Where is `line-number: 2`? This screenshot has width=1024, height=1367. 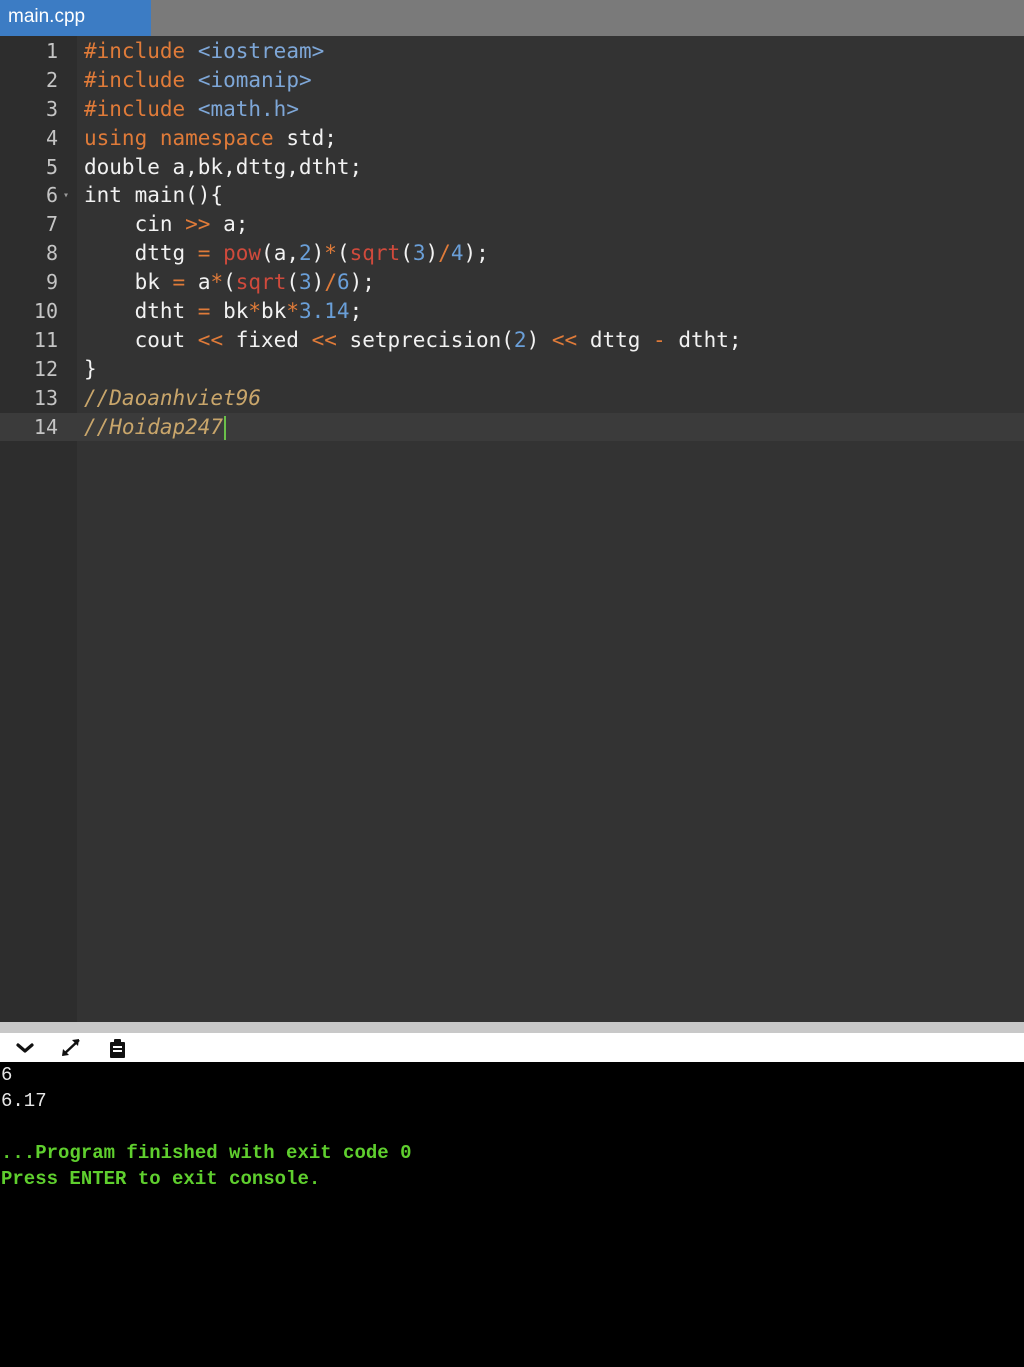 line-number: 2 is located at coordinates (51, 79).